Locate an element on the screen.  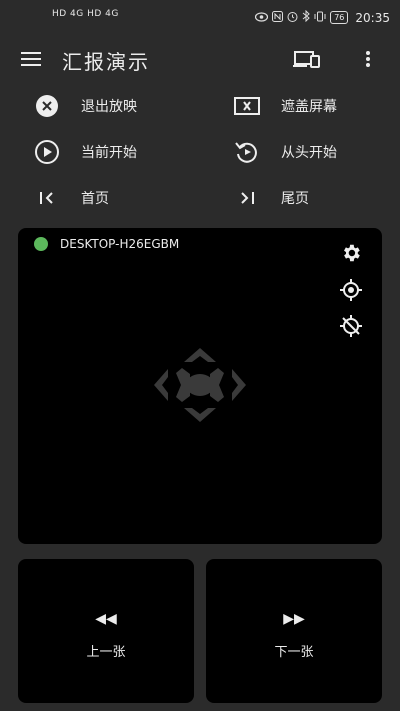
menu-icon is located at coordinates (31, 59).